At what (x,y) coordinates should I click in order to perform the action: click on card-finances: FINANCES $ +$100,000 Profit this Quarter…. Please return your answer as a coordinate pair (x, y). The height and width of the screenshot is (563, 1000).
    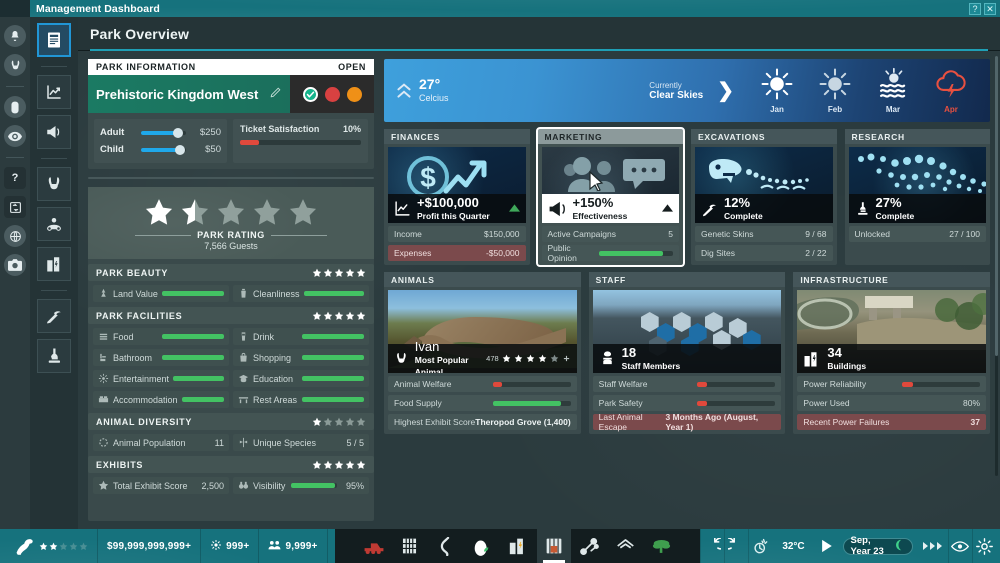
    Looking at the image, I should click on (457, 197).